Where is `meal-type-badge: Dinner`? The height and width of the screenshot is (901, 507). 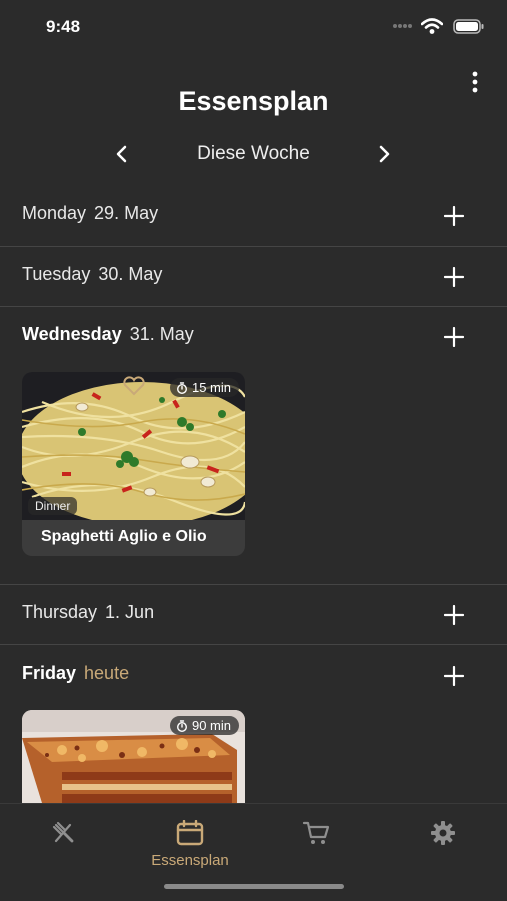
meal-type-badge: Dinner is located at coordinates (53, 506).